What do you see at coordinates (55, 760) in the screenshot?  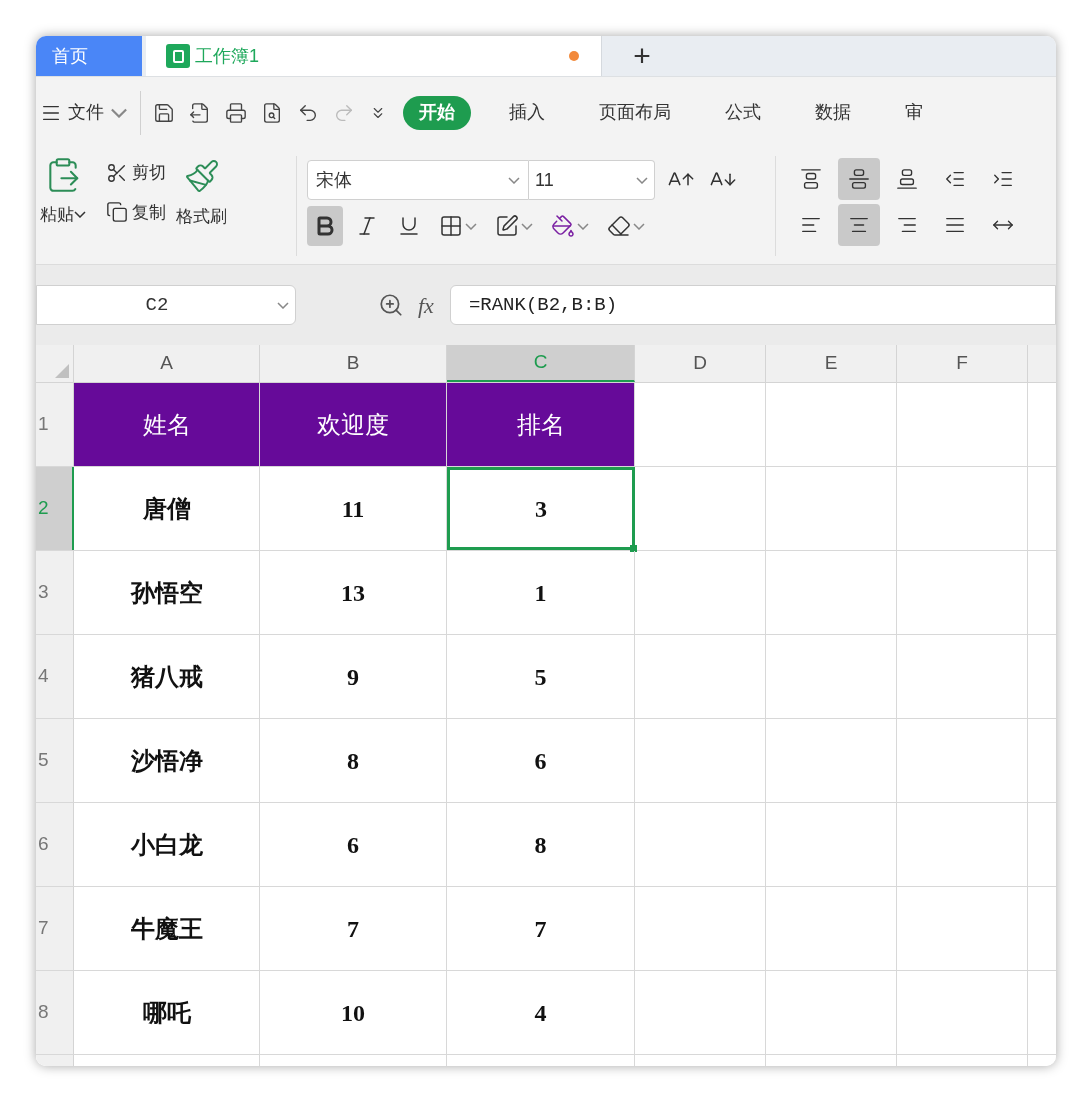 I see `row-header: 5` at bounding box center [55, 760].